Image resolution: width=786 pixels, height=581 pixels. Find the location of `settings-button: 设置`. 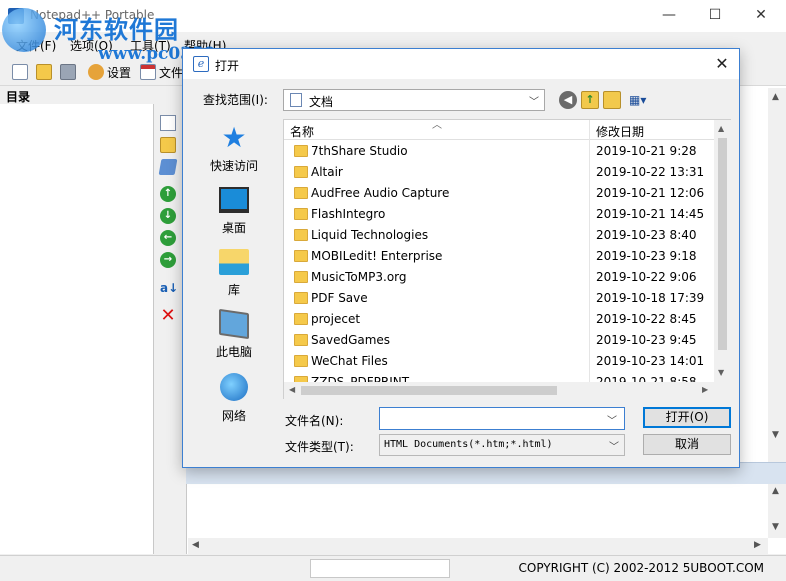

settings-button: 设置 is located at coordinates (109, 72).